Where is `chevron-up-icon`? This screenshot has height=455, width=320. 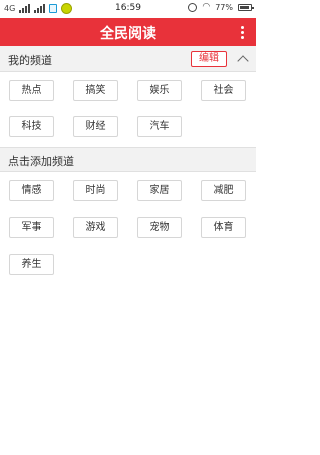
chevron-up-icon is located at coordinates (243, 61).